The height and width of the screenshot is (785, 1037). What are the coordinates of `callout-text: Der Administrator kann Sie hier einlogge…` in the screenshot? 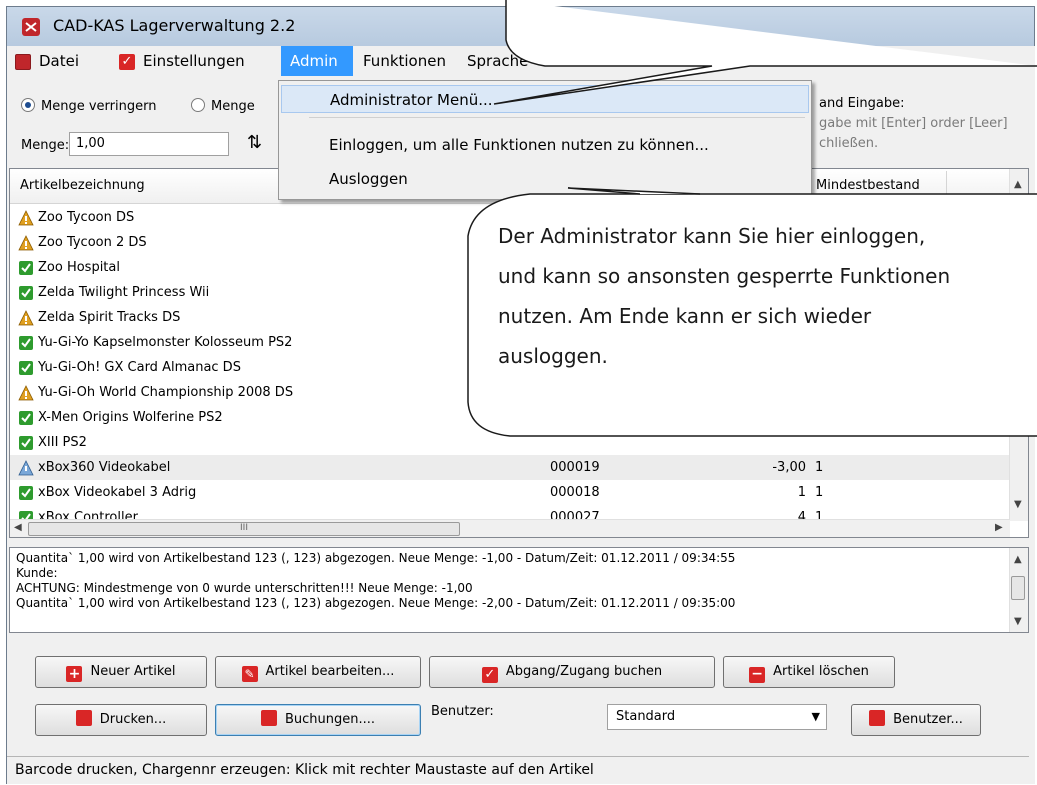 It's located at (724, 296).